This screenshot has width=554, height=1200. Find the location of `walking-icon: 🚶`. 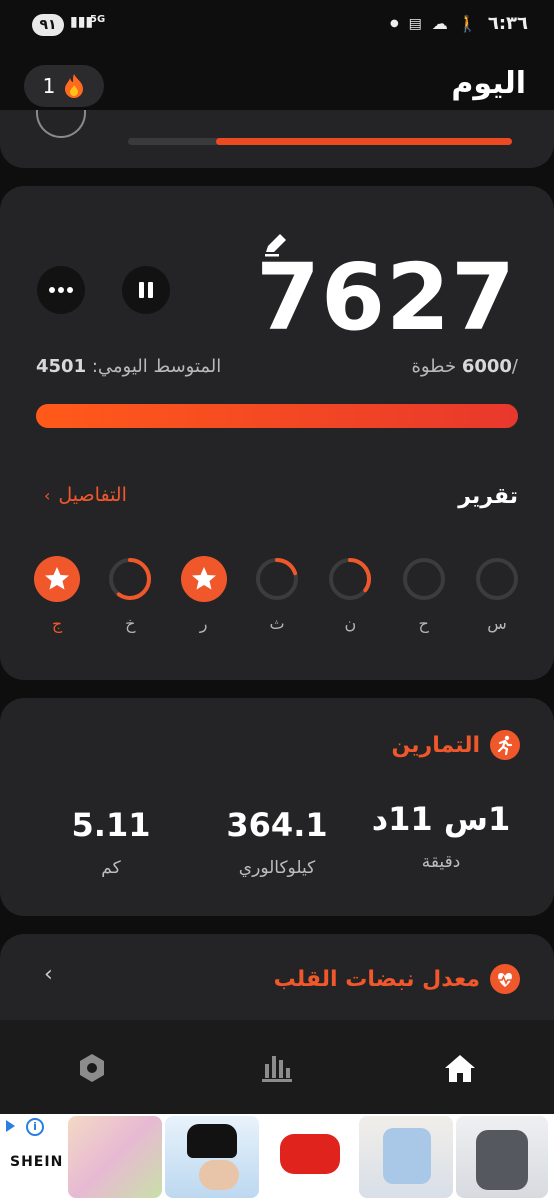

walking-icon: 🚶 is located at coordinates (467, 23).